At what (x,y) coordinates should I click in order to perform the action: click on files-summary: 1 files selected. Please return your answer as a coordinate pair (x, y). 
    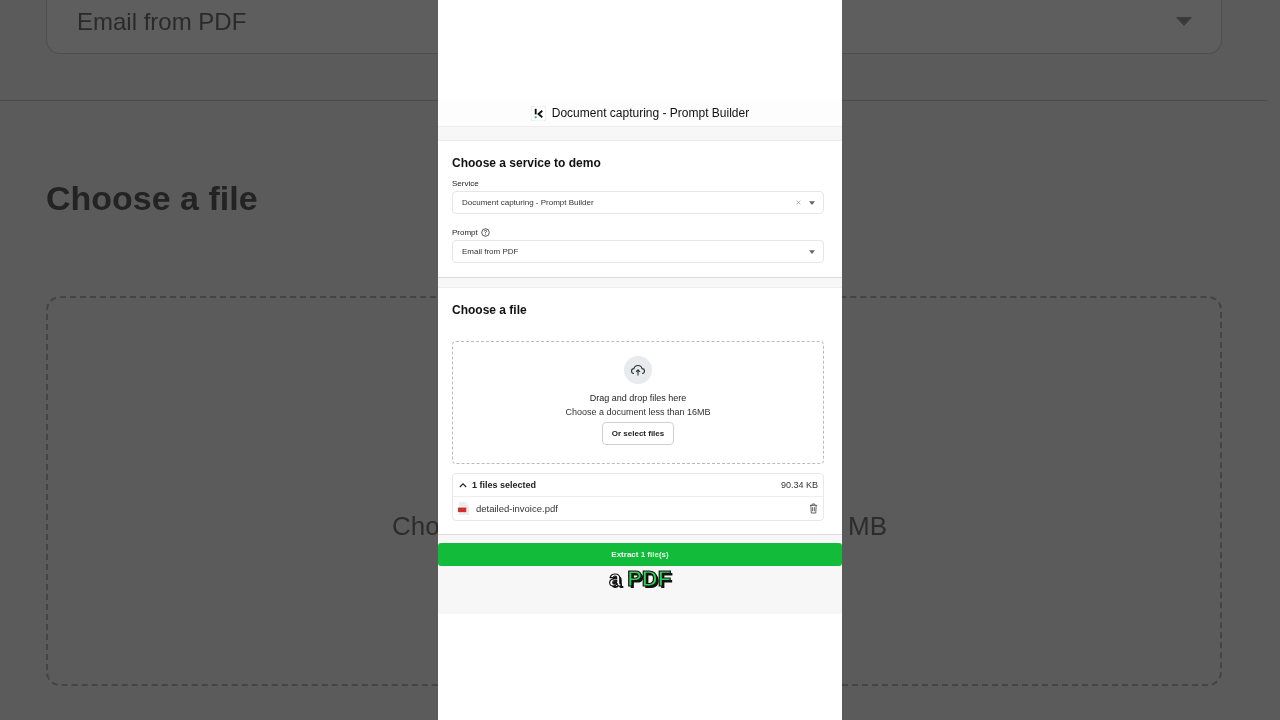
    Looking at the image, I should click on (505, 485).